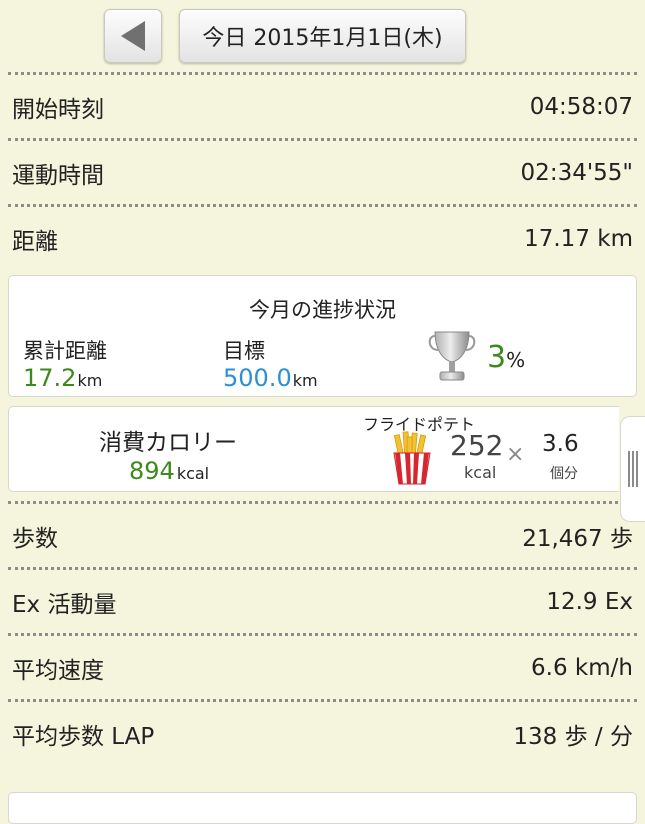  Describe the element at coordinates (168, 443) in the screenshot. I see `calories-title: 消費カロリー` at that location.